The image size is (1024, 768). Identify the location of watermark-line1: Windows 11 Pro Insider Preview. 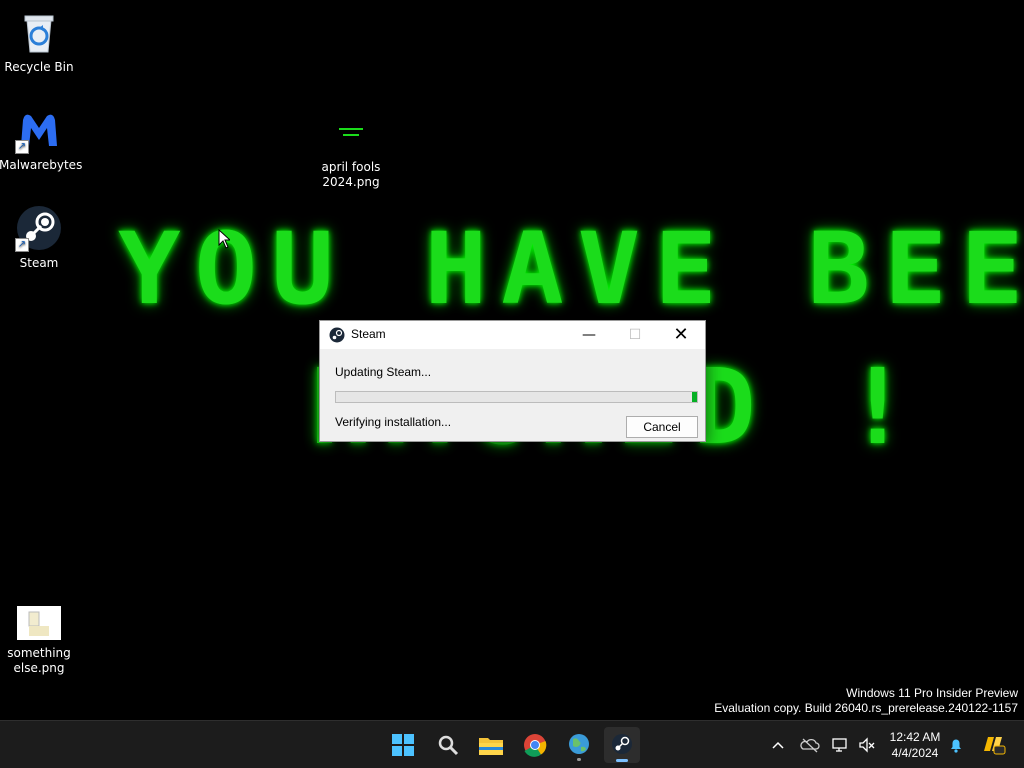
(932, 693).